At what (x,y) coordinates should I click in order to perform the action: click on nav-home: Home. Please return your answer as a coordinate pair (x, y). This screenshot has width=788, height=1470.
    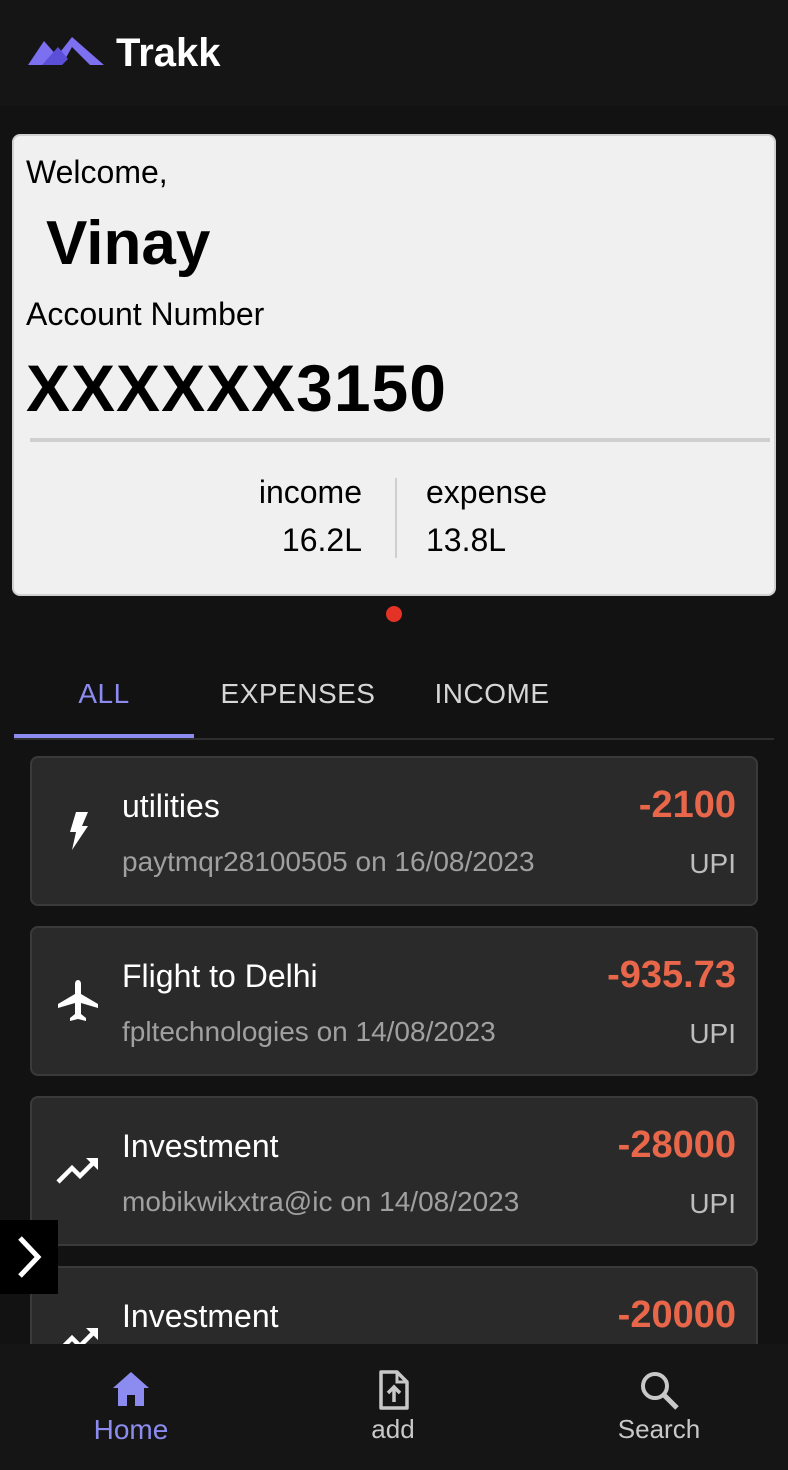
    Looking at the image, I should click on (131, 1407).